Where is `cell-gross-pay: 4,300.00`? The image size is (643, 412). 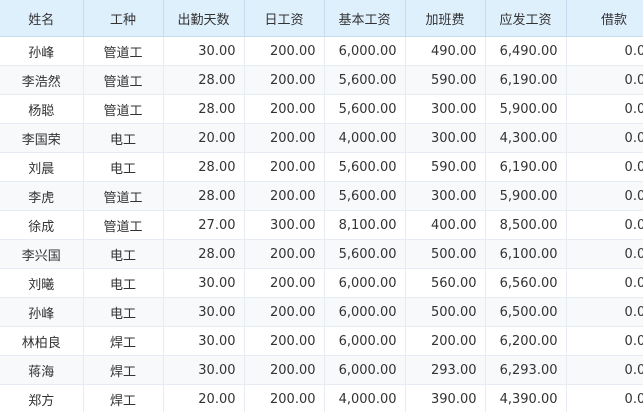
cell-gross-pay: 4,300.00 is located at coordinates (526, 138).